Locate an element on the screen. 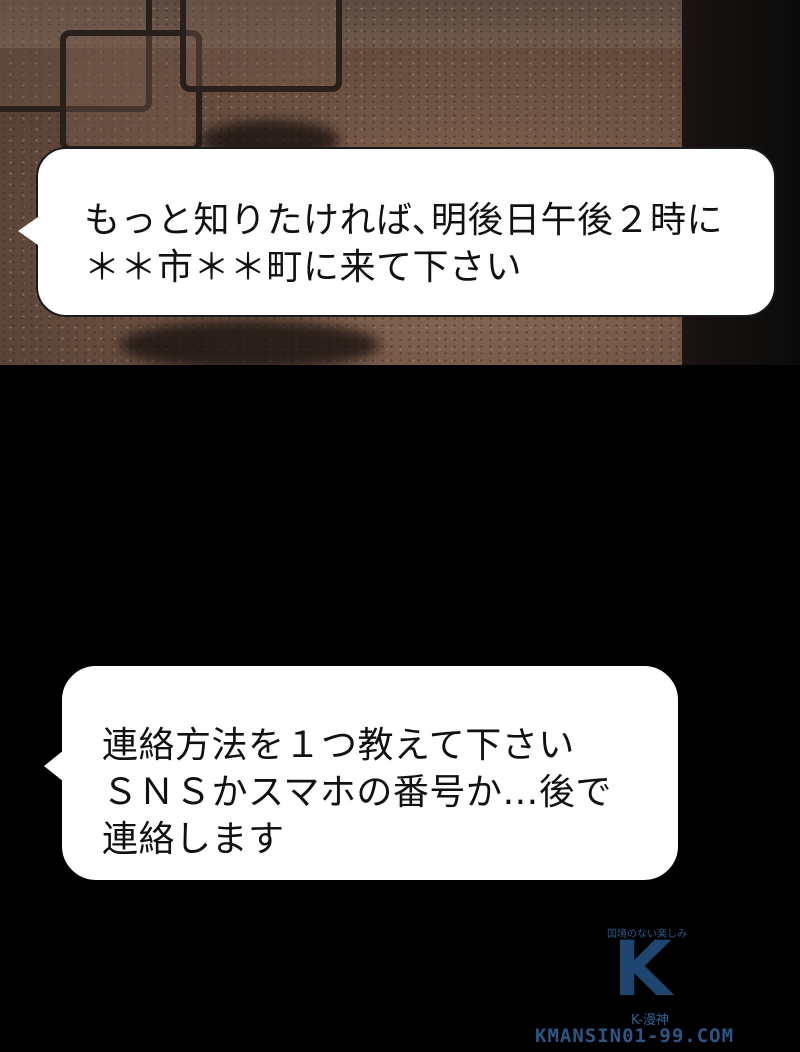 Image resolution: width=800 pixels, height=1052 pixels. watermark: 国境のない楽しみ K K-漫神 KMANSIN01-99.COM is located at coordinates (667, 988).